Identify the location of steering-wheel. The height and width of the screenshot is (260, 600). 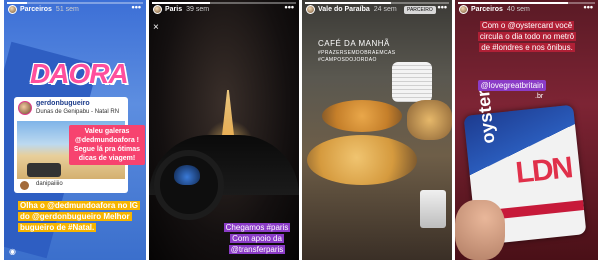
(189, 185).